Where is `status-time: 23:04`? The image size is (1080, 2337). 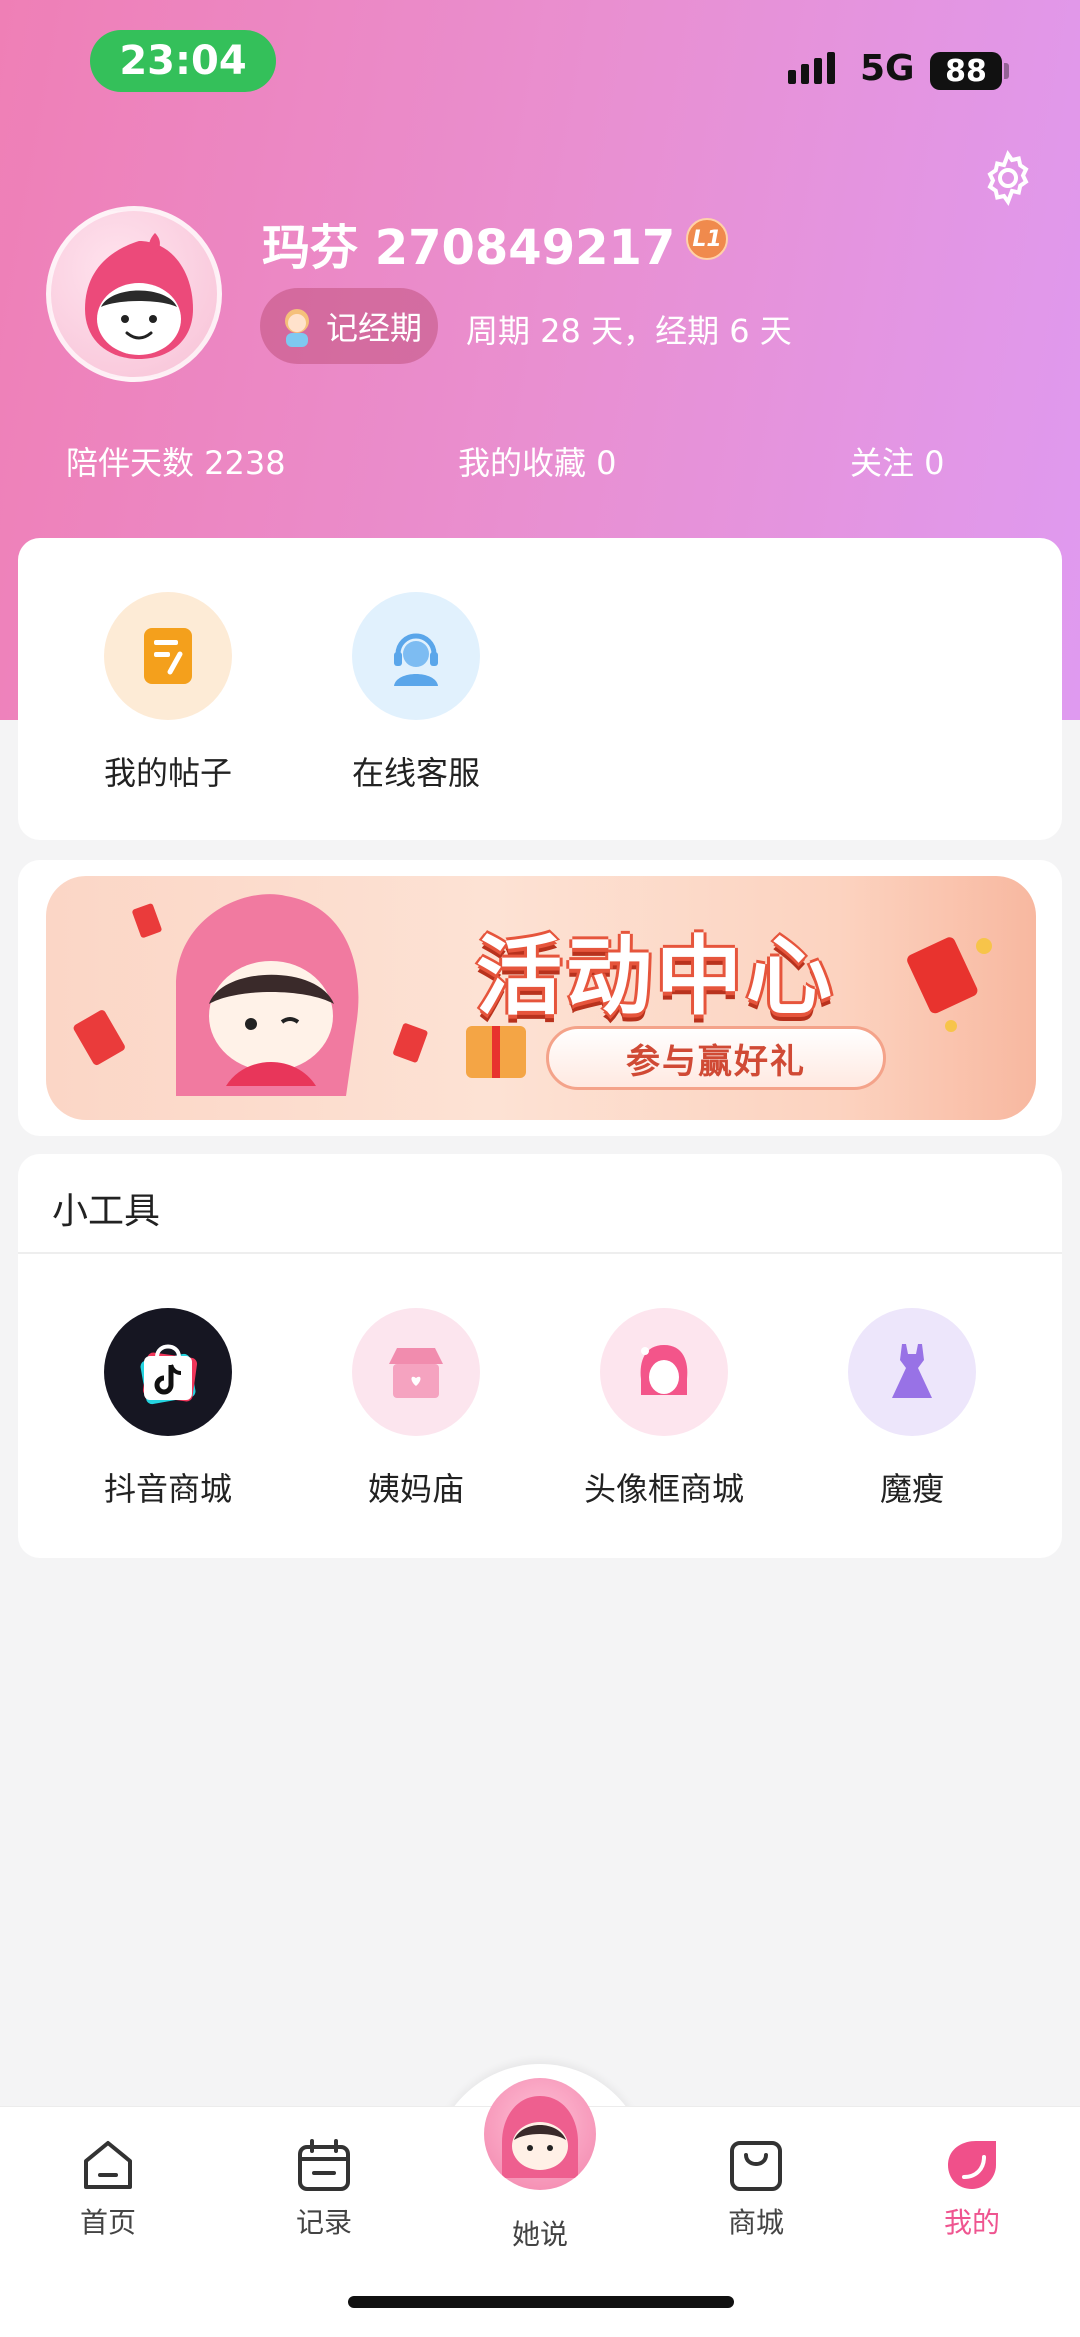 status-time: 23:04 is located at coordinates (183, 61).